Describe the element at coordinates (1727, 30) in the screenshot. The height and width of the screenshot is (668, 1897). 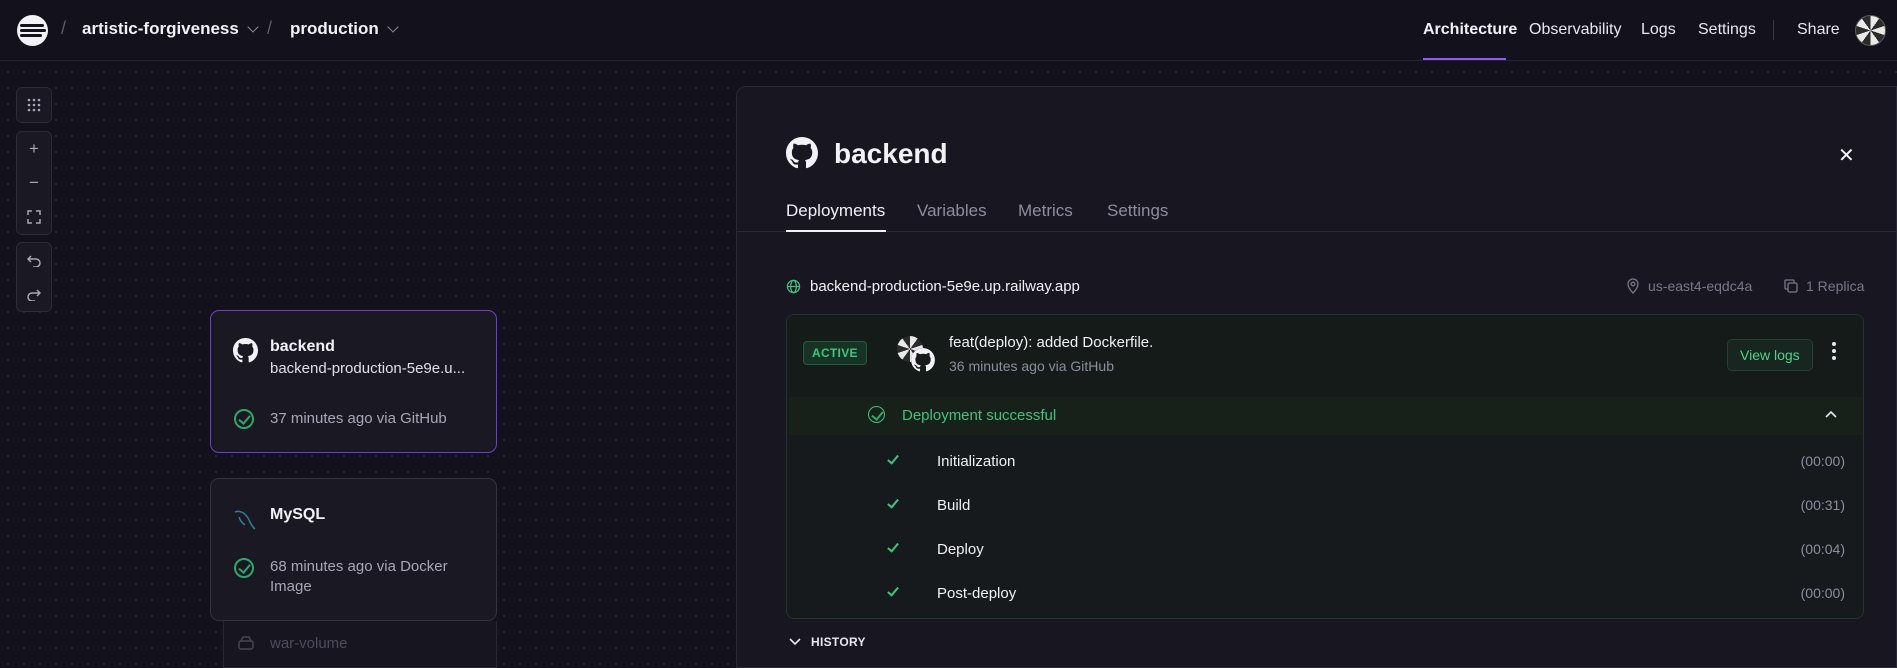
I see `nav-settings: Settings` at that location.